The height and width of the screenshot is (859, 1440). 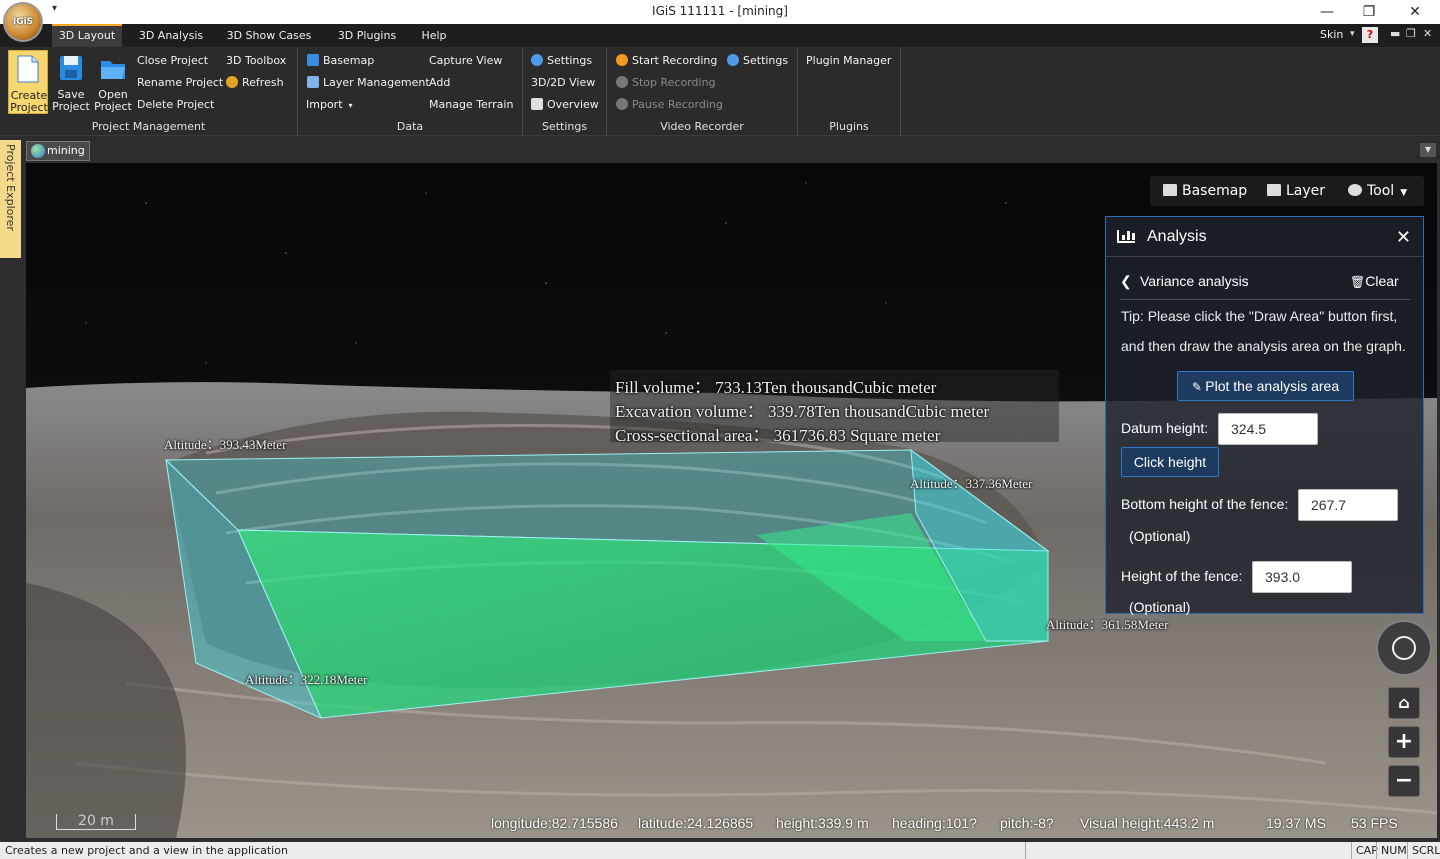 What do you see at coordinates (175, 104) in the screenshot?
I see `delete-project-button: Delete Project` at bounding box center [175, 104].